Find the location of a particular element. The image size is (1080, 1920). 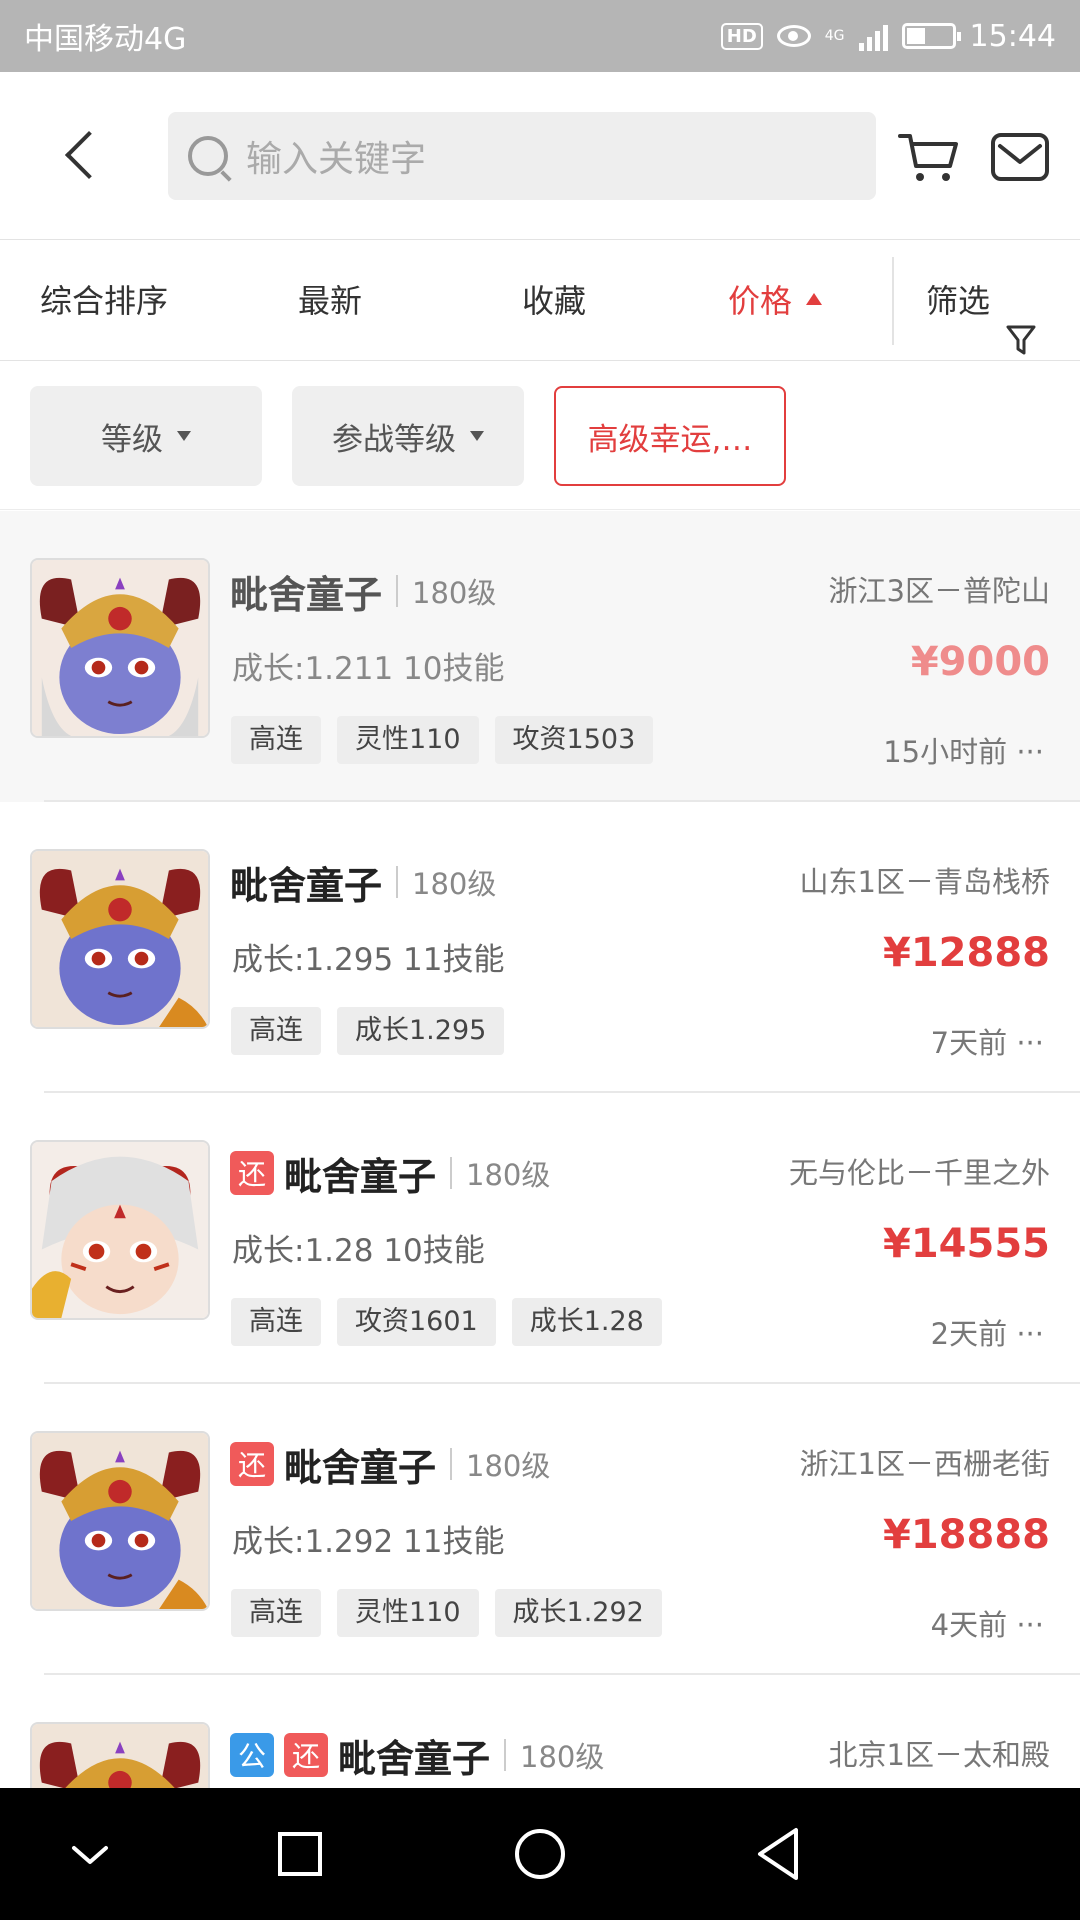

tag: 攻资1503 is located at coordinates (574, 740).